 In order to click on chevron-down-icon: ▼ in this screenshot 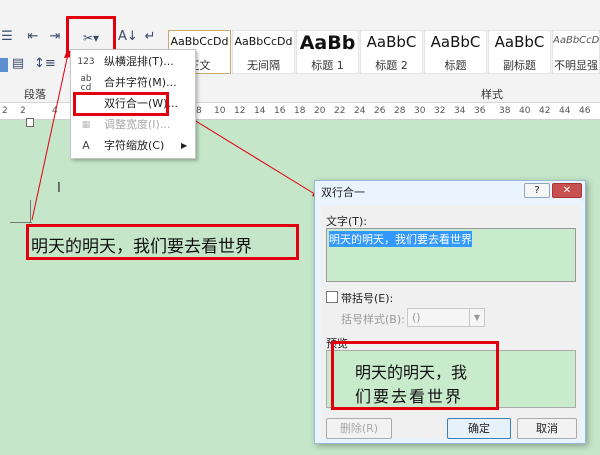, I will do `click(476, 317)`.